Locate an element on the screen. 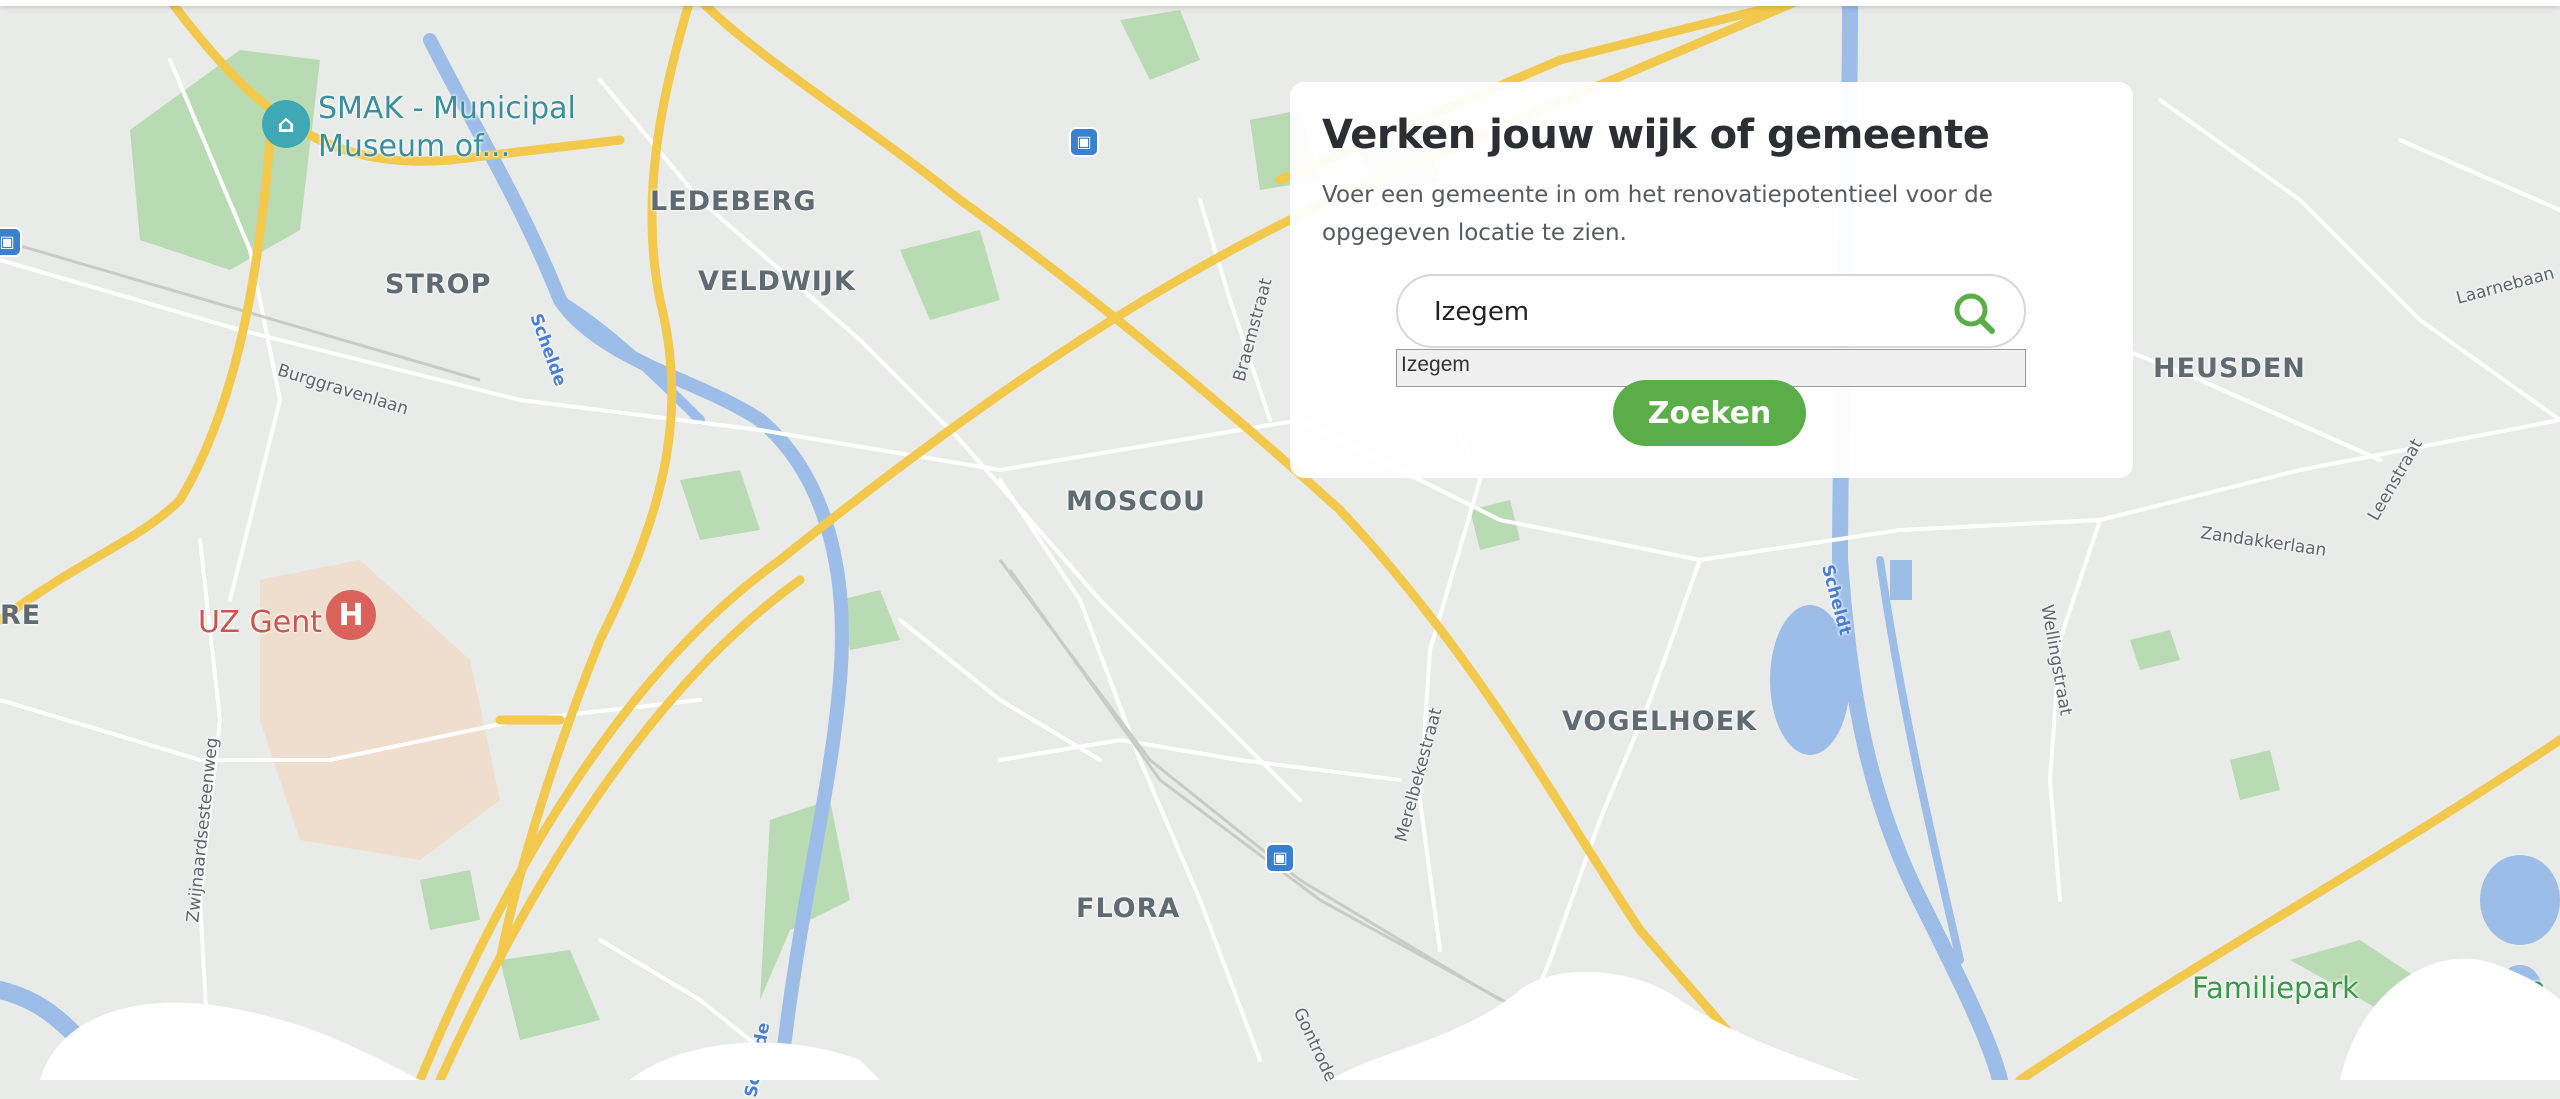 The width and height of the screenshot is (2560, 1099). district-label: VELDWIJK is located at coordinates (777, 281).